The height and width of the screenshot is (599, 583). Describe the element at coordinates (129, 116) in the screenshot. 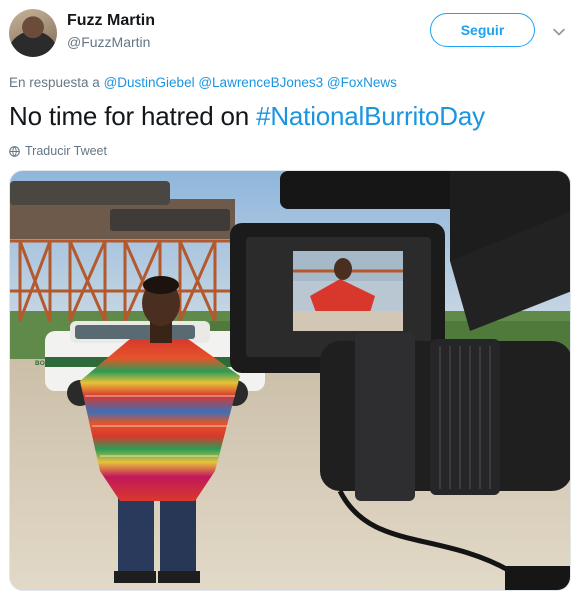

I see `tweet-body: No time for hatred on` at that location.